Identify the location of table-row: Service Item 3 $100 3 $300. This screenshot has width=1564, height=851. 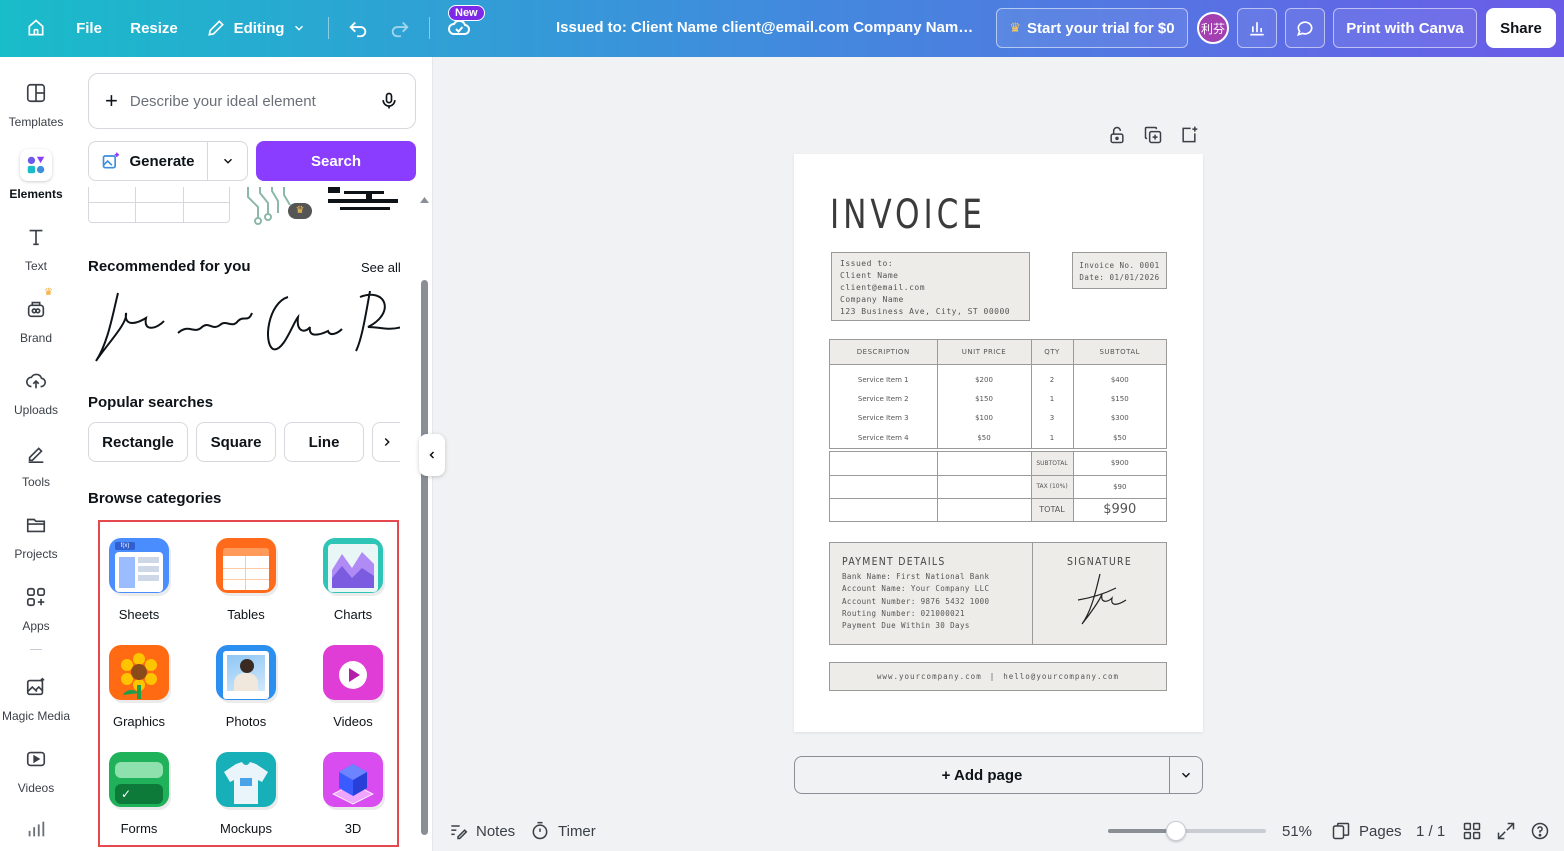
(998, 418).